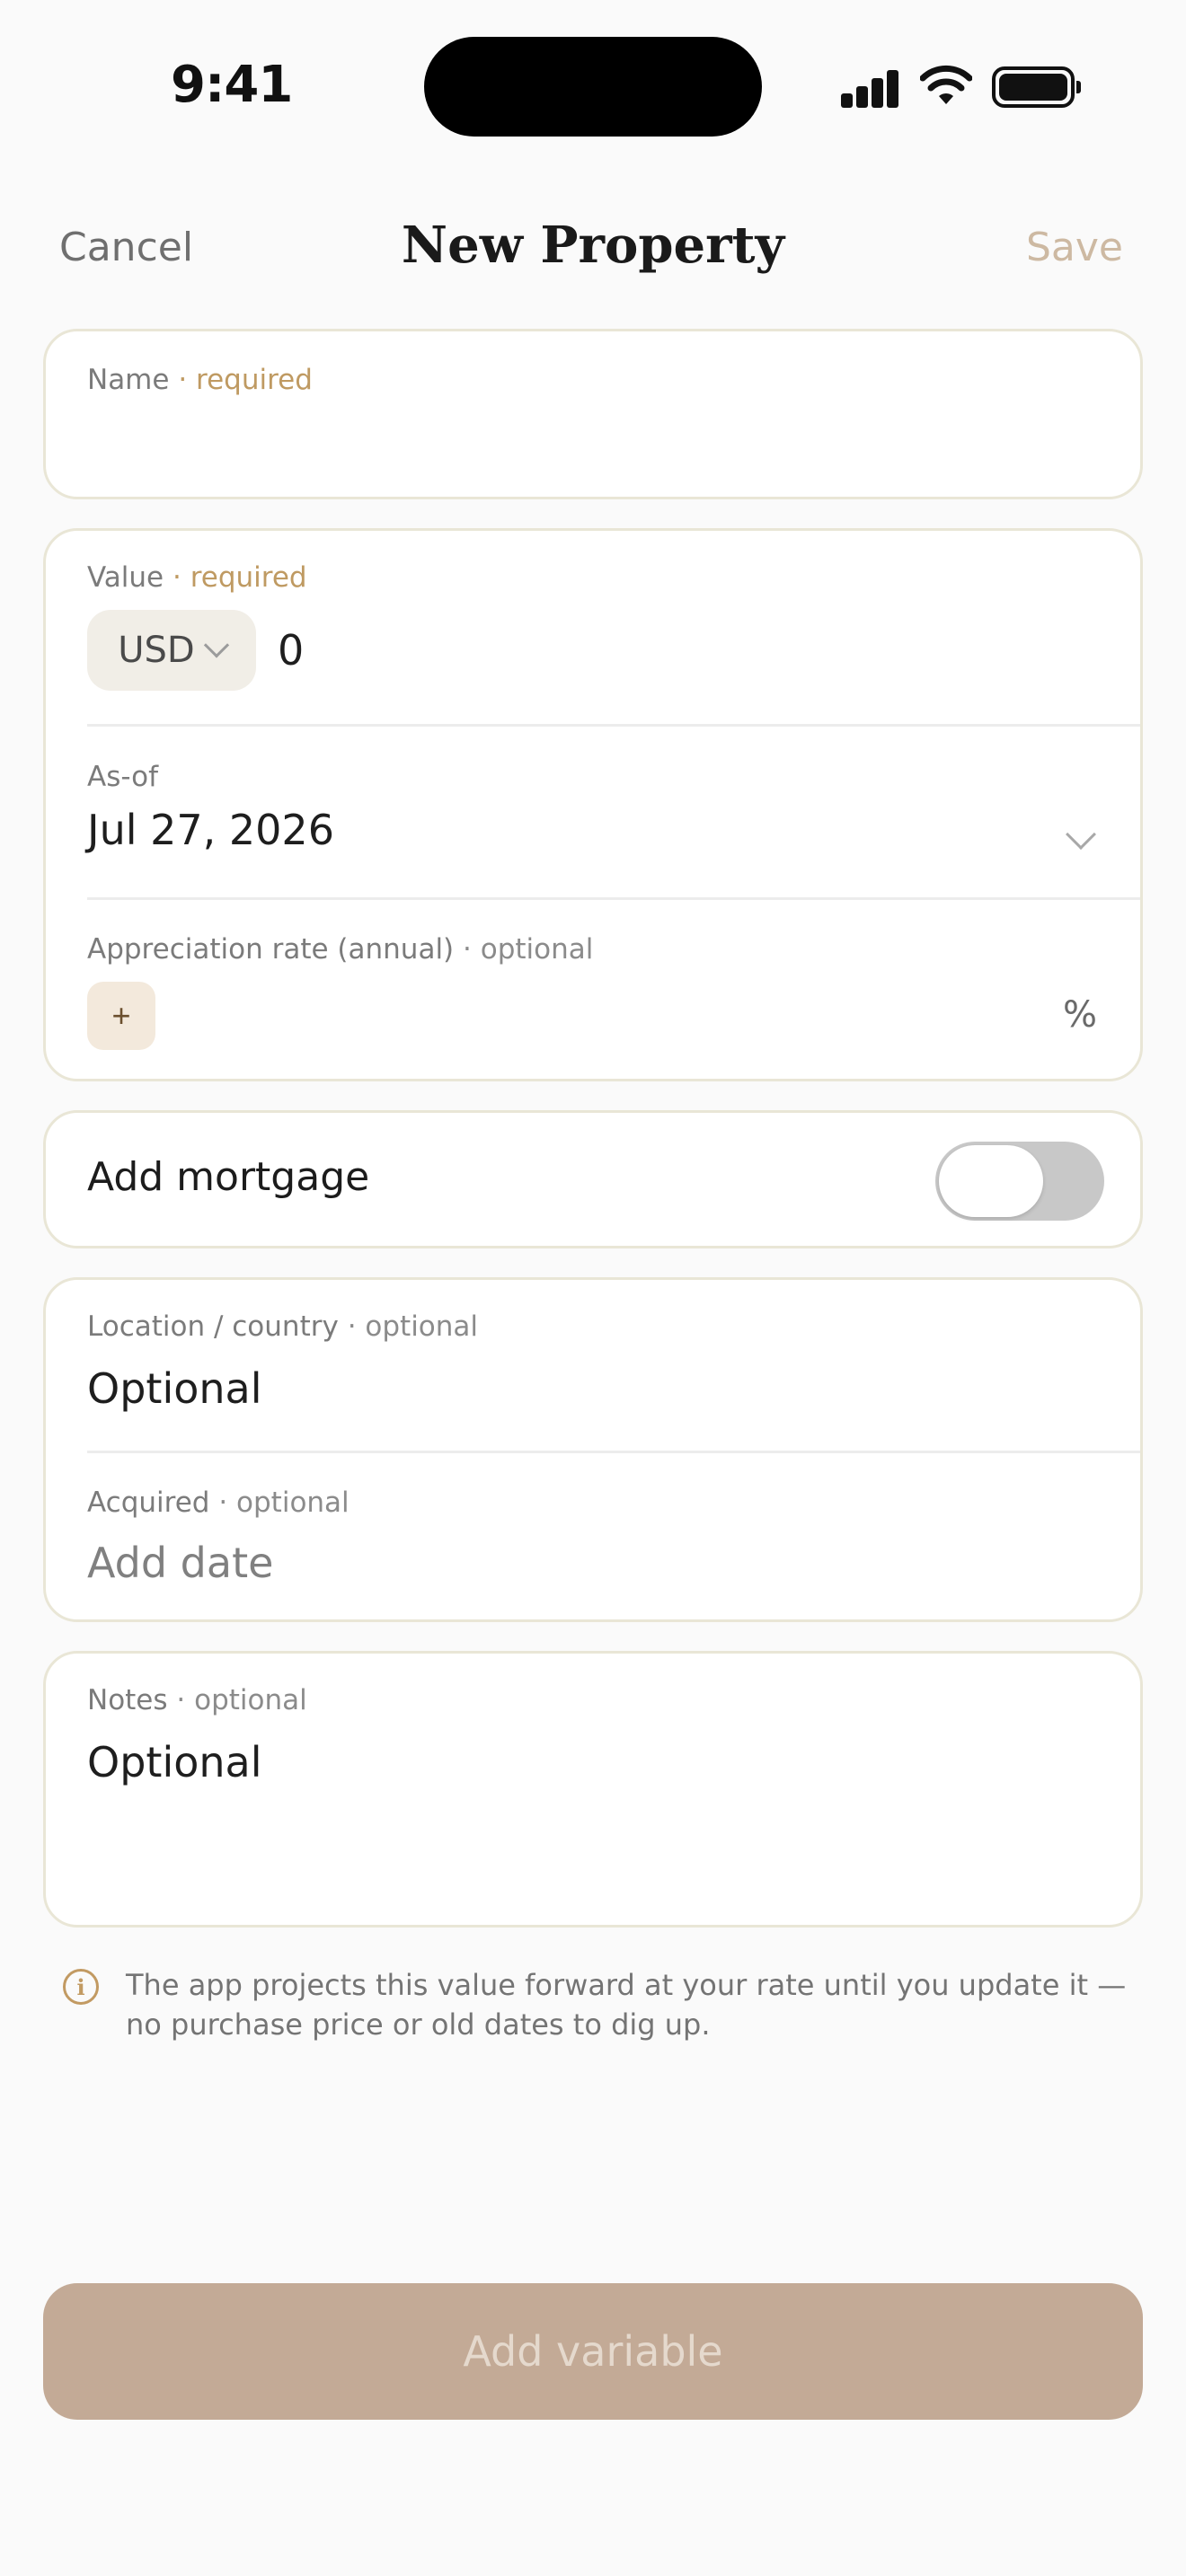 The image size is (1186, 2576). What do you see at coordinates (156, 650) in the screenshot?
I see `currency-code: USD` at bounding box center [156, 650].